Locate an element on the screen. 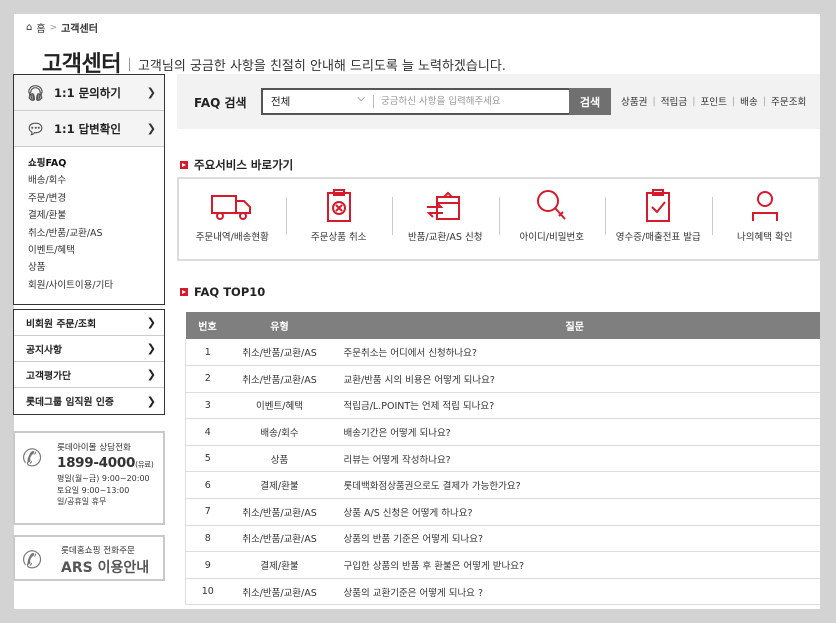 This screenshot has height=623, width=836. answer-check-button: 💬︎ 1:1 답변확인 ❯ is located at coordinates (89, 129).